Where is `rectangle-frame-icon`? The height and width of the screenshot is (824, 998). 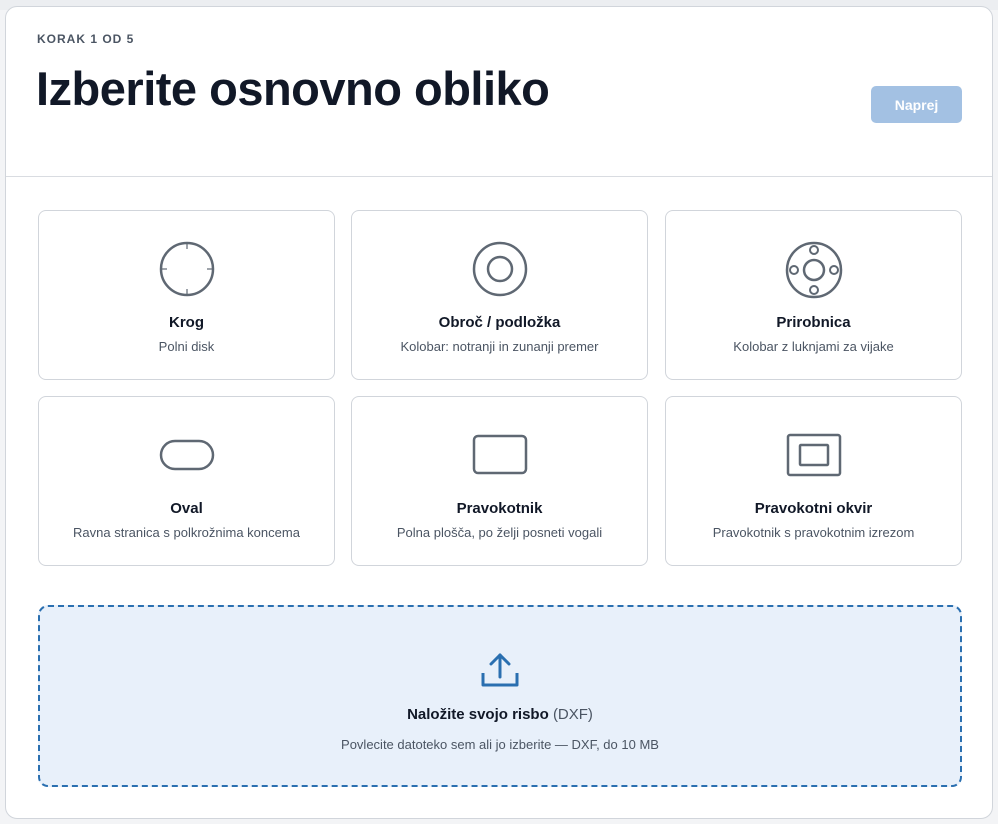 rectangle-frame-icon is located at coordinates (813, 455).